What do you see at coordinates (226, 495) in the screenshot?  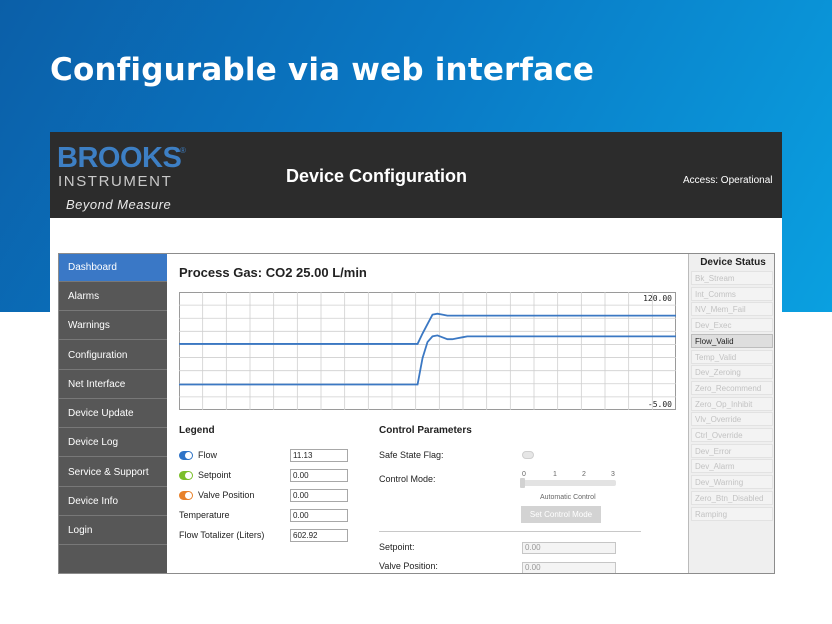 I see `legend-label-valve: Valve Position` at bounding box center [226, 495].